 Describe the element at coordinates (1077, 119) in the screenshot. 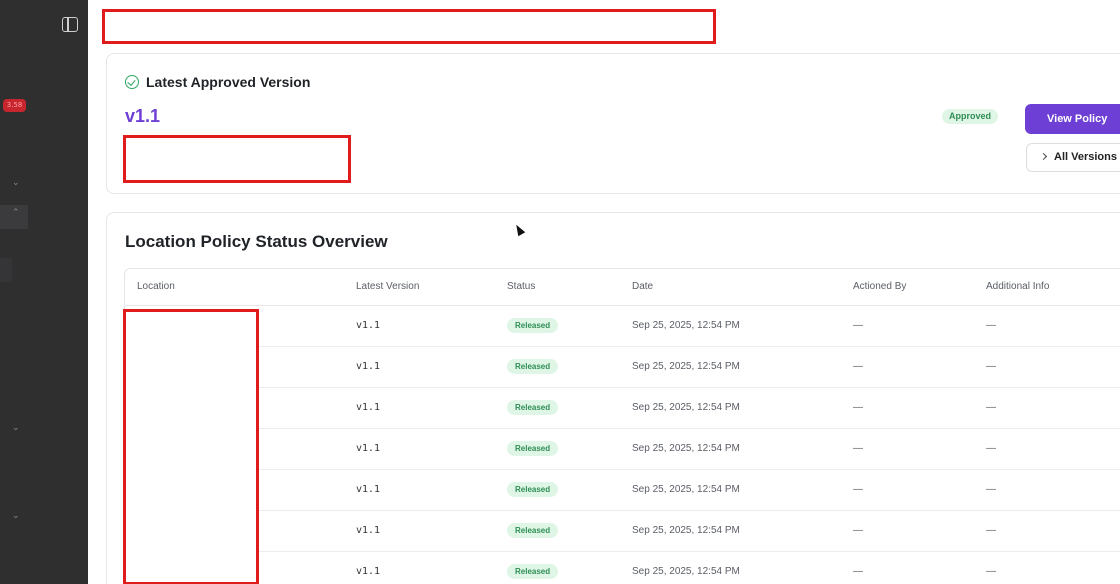

I see `view-policy-label: View Policy` at that location.